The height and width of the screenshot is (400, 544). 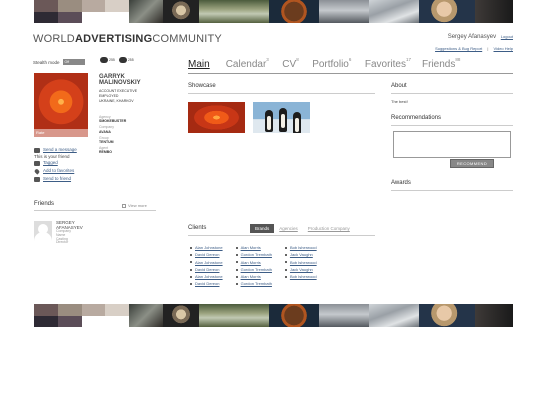 What do you see at coordinates (117, 60) in the screenshot?
I see `notification-counters: 255 255` at bounding box center [117, 60].